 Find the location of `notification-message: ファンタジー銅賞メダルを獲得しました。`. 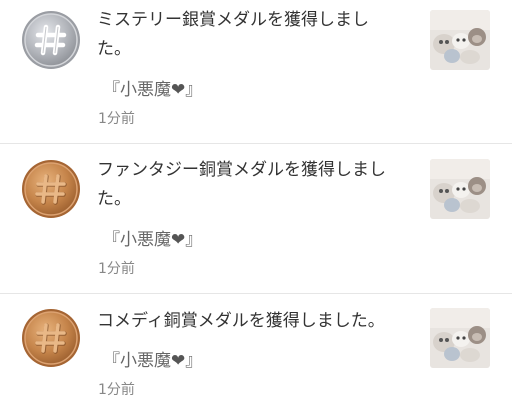

notification-message: ファンタジー銅賞メダルを獲得しました。 is located at coordinates (241, 184).